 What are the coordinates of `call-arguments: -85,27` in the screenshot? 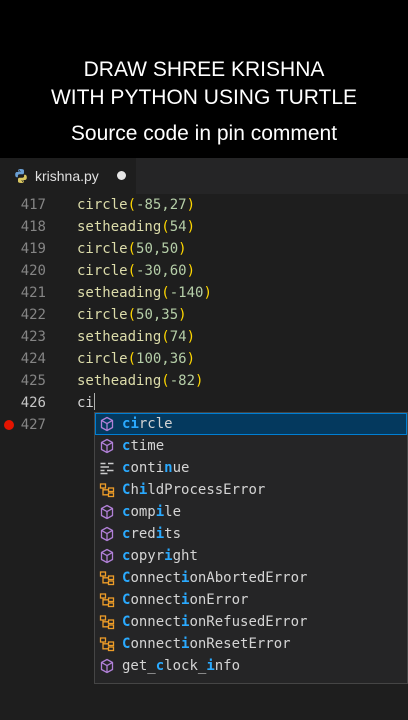 It's located at (161, 205).